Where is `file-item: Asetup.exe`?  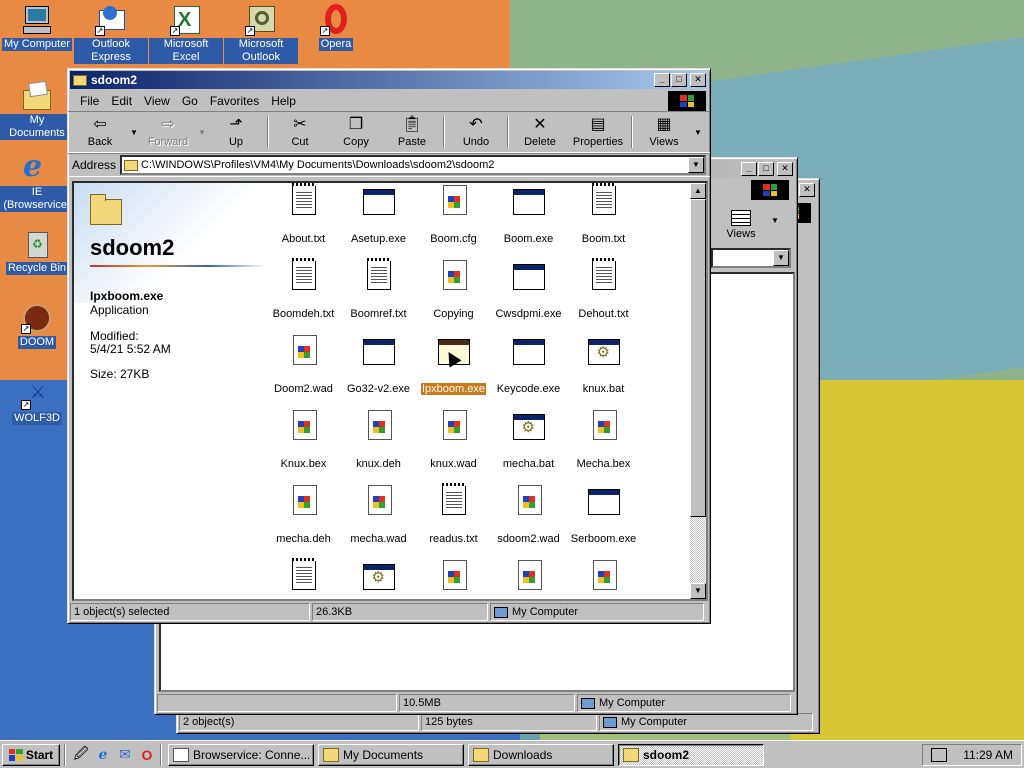
file-item: Asetup.exe is located at coordinates (378, 215).